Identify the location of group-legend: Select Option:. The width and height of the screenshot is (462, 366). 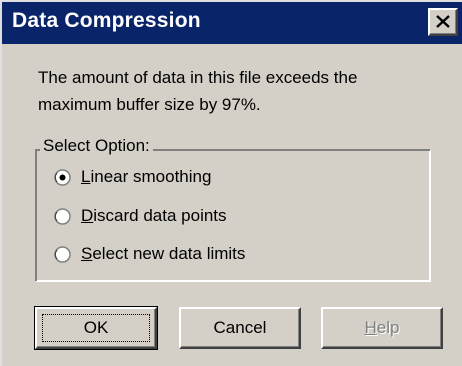
(96, 146).